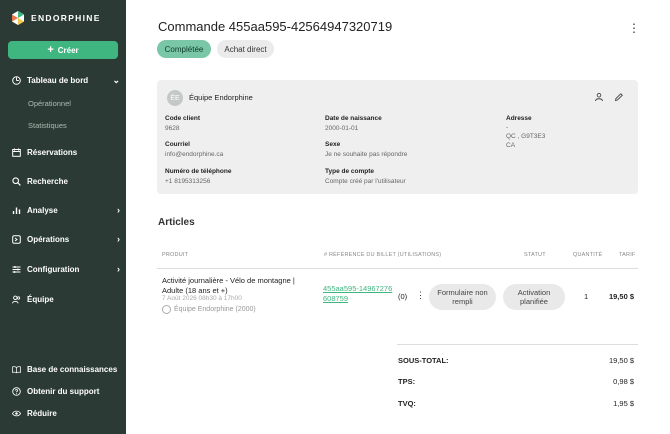 Image resolution: width=670 pixels, height=434 pixels. Describe the element at coordinates (16, 299) in the screenshot. I see `team-icon` at that location.